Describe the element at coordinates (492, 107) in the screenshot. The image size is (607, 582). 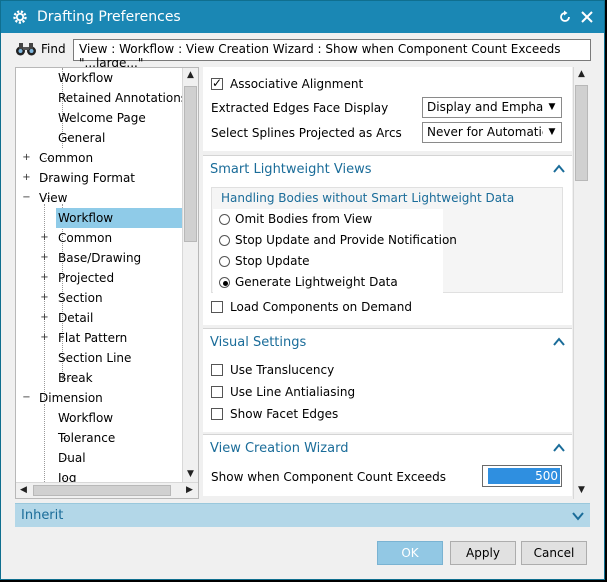
I see `extracted-edges-dropdown: Display and Emphasize▼` at that location.